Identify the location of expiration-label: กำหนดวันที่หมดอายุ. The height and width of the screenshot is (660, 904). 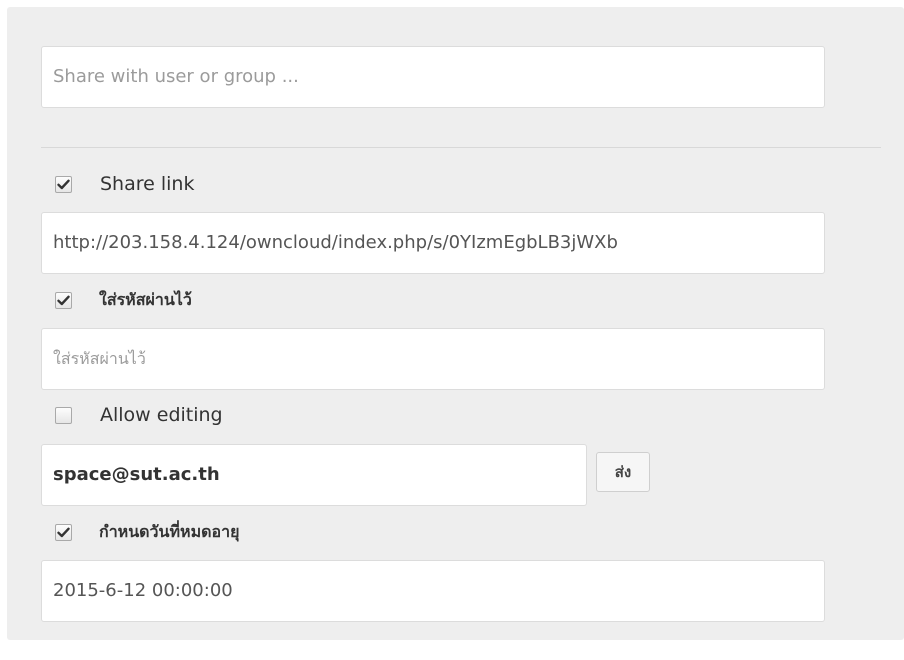
(169, 531).